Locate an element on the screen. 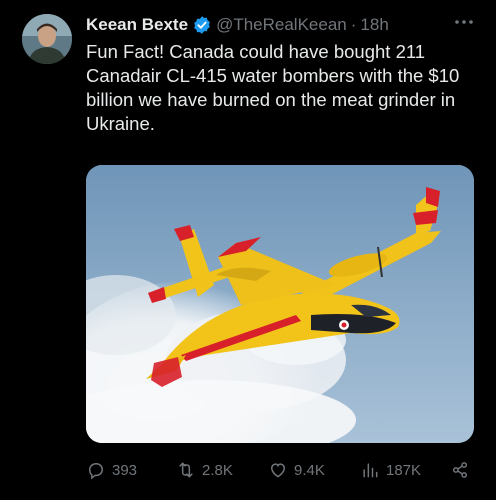 The image size is (496, 500). reply-button: 393 is located at coordinates (111, 470).